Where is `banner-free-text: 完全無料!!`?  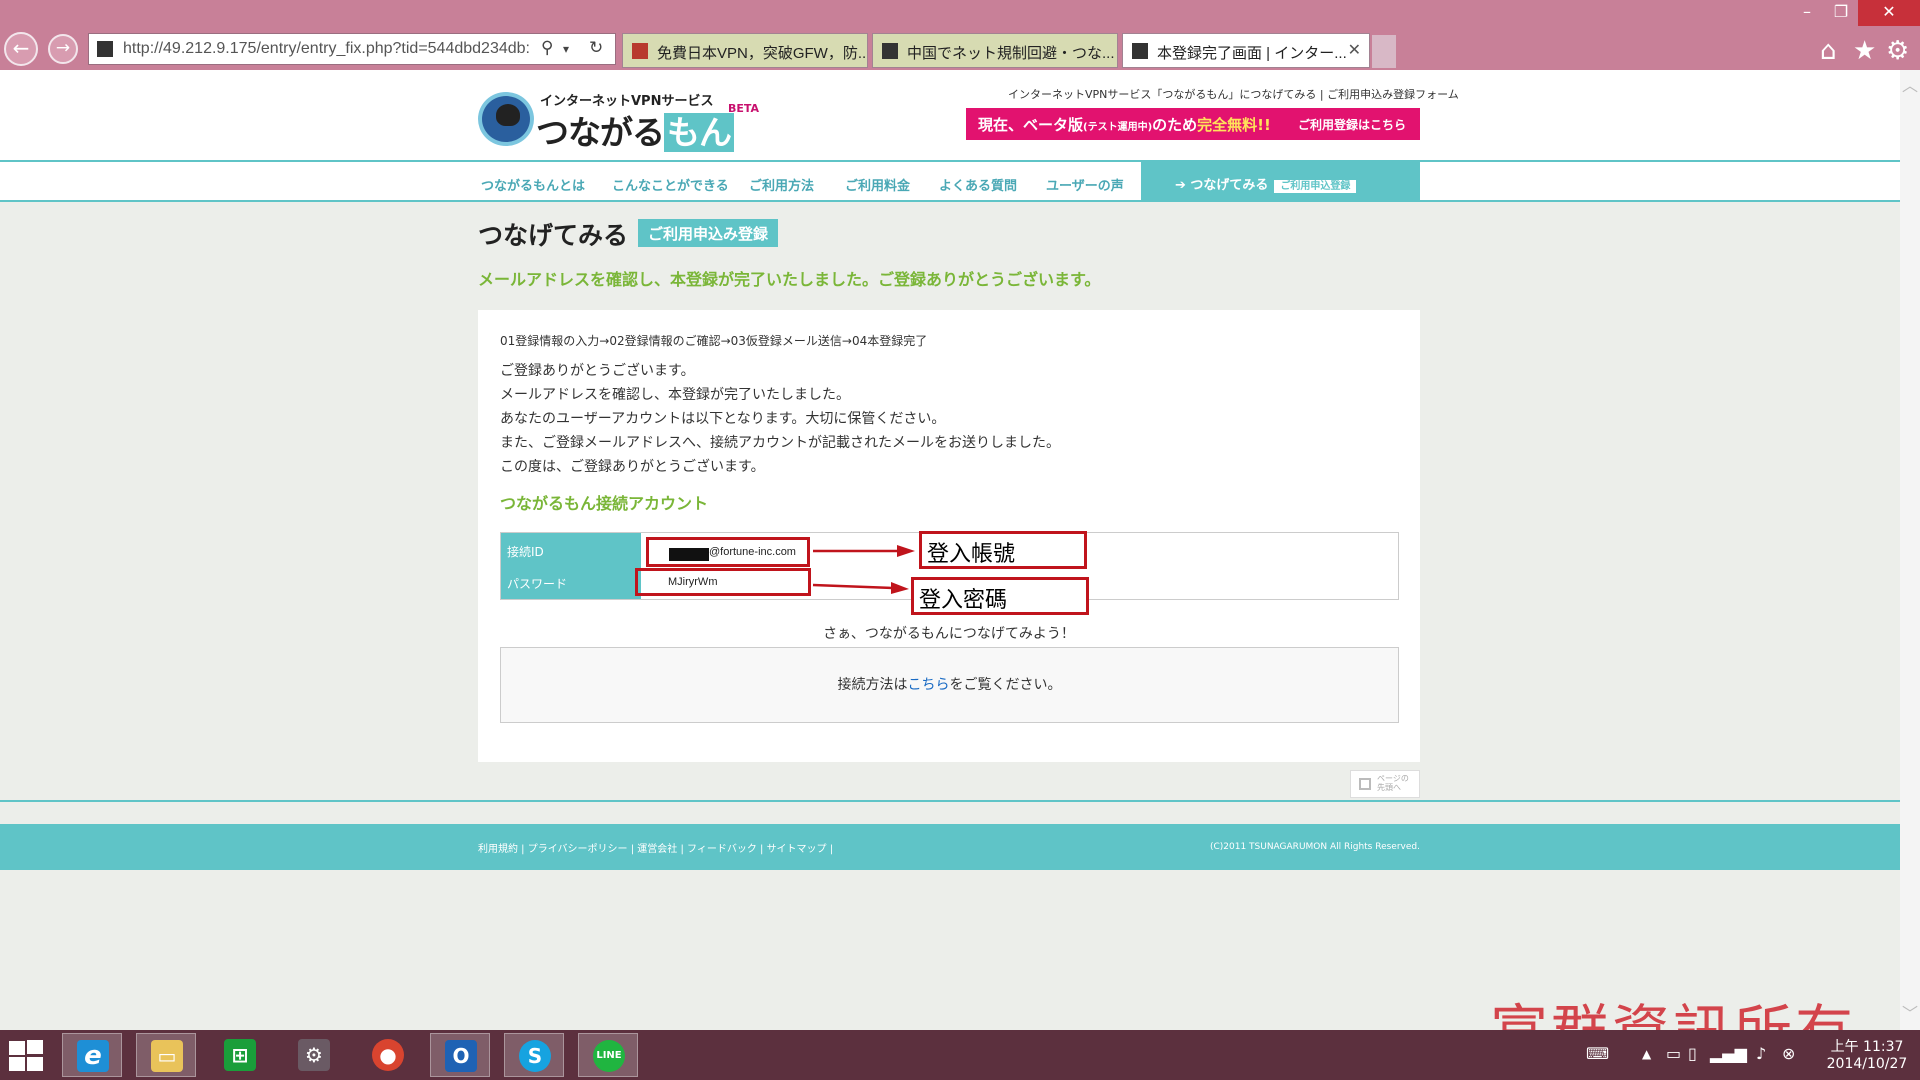 banner-free-text: 完全無料!! is located at coordinates (1234, 125).